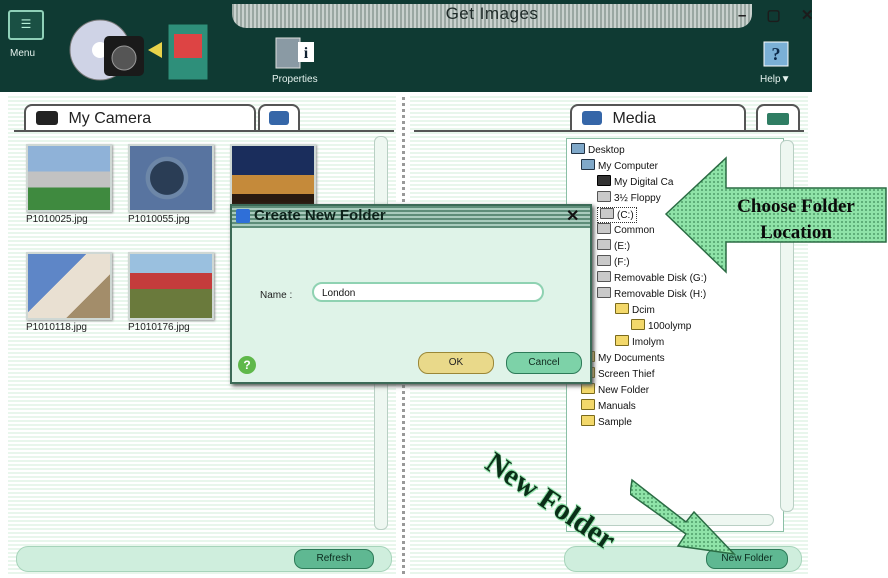  I want to click on folder-name-input: London, so click(428, 292).